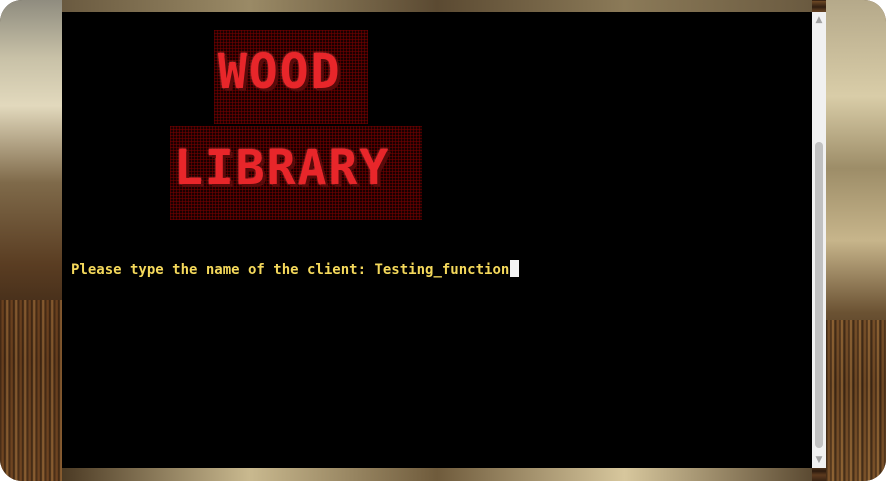 The width and height of the screenshot is (886, 481). What do you see at coordinates (441, 270) in the screenshot?
I see `terminal-input: Testing_function` at bounding box center [441, 270].